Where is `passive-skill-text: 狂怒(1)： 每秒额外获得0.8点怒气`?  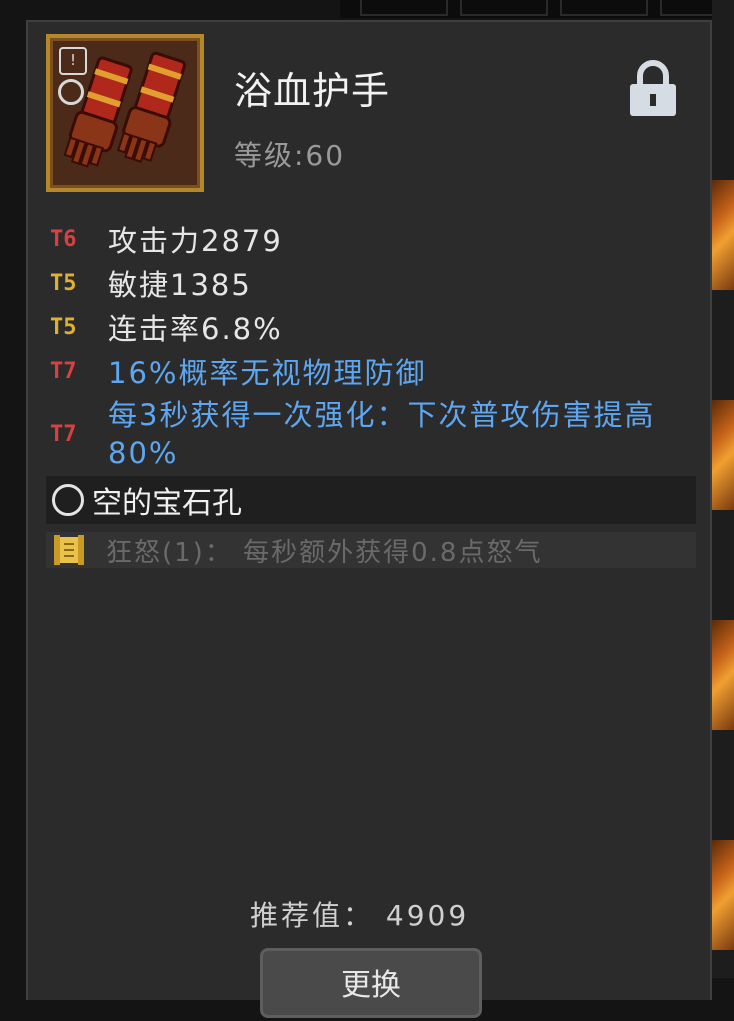 passive-skill-text: 狂怒(1)： 每秒额外获得0.8点怒气 is located at coordinates (324, 552).